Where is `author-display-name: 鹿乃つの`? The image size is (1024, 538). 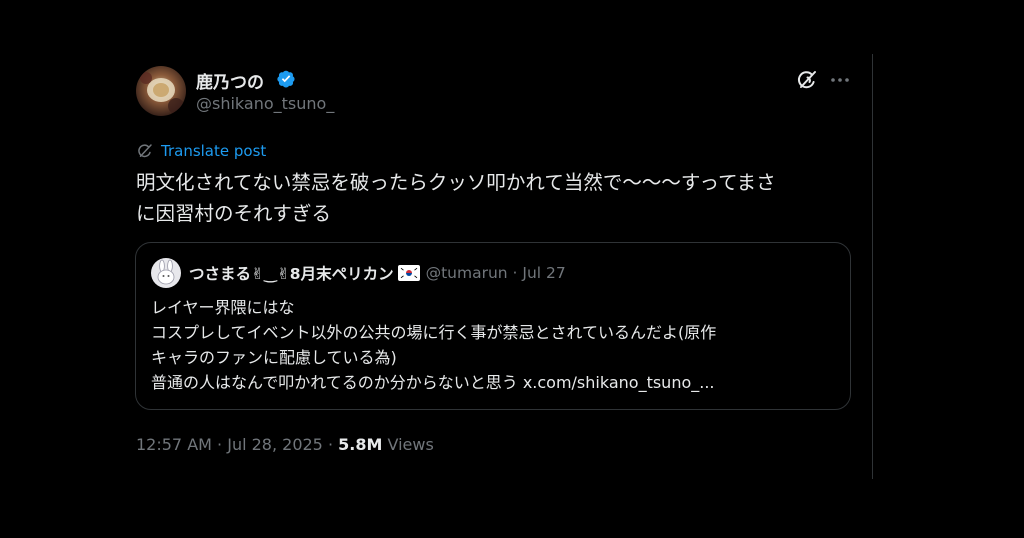 author-display-name: 鹿乃つの is located at coordinates (230, 80).